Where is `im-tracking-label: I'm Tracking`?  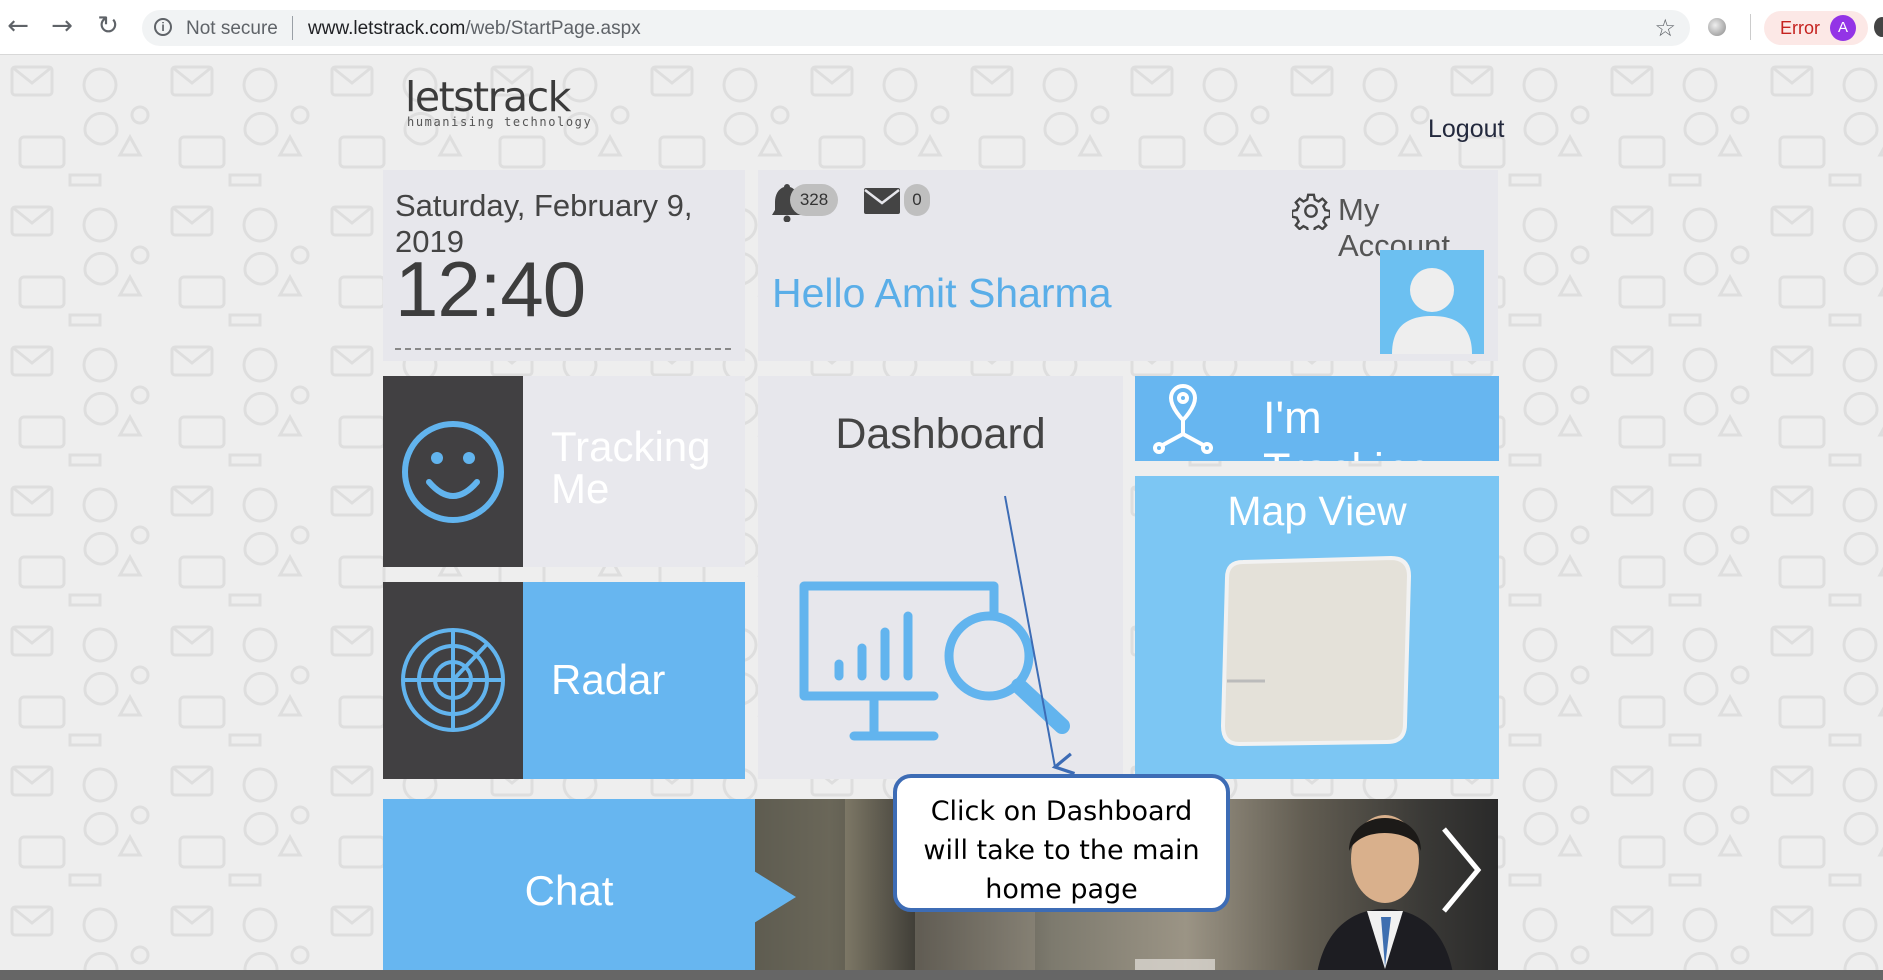
im-tracking-label: I'm Tracking is located at coordinates (1348, 426).